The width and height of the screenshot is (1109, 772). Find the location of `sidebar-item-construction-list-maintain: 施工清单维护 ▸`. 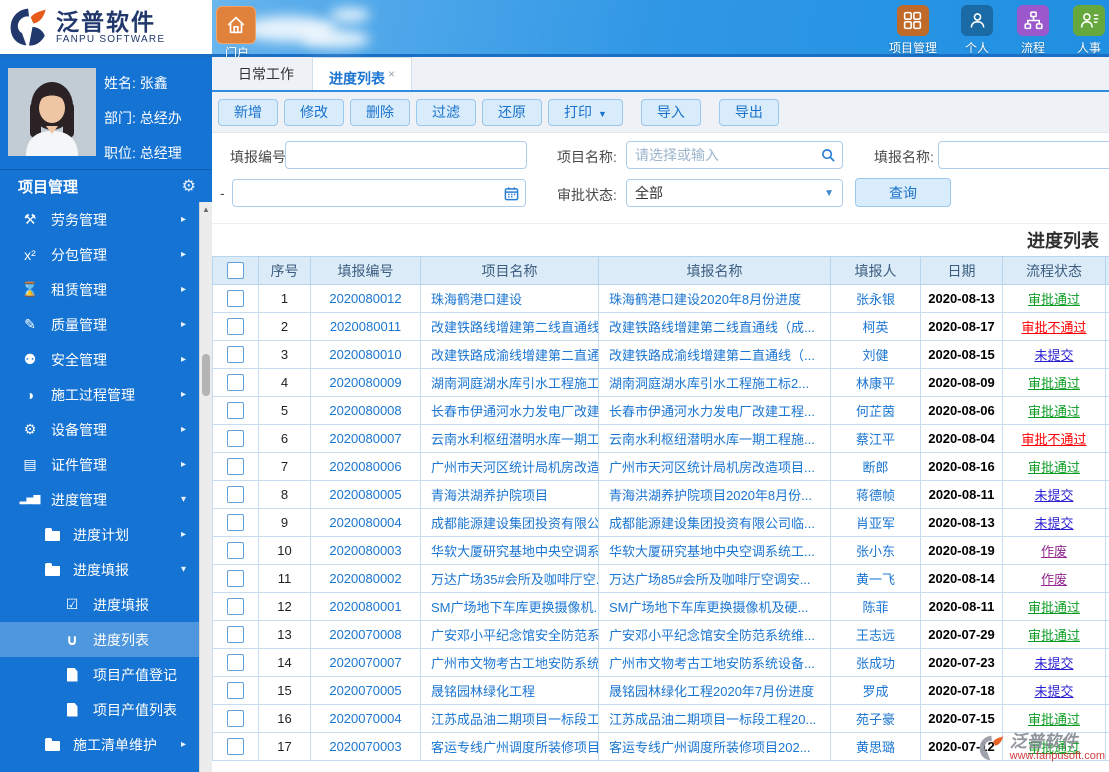

sidebar-item-construction-list-maintain: 施工清单维护 ▸ is located at coordinates (99, 744).